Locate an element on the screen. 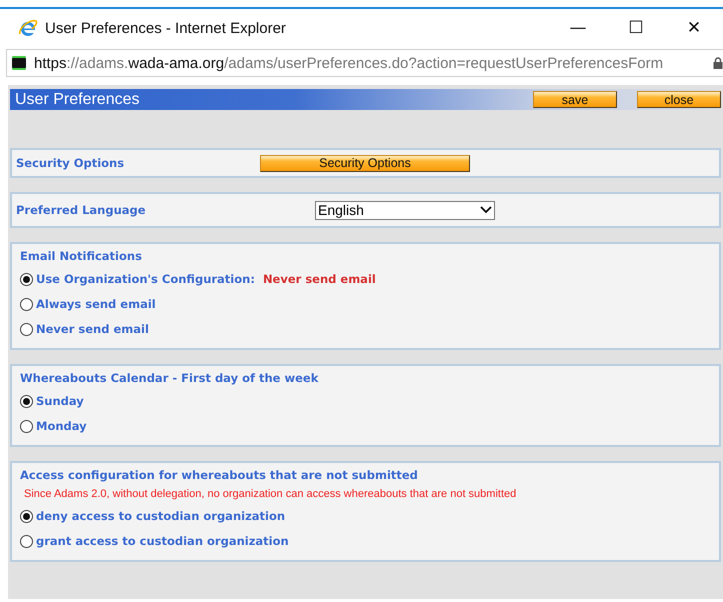 The height and width of the screenshot is (602, 723). option-label: Use Organization's Configuration: is located at coordinates (145, 279).